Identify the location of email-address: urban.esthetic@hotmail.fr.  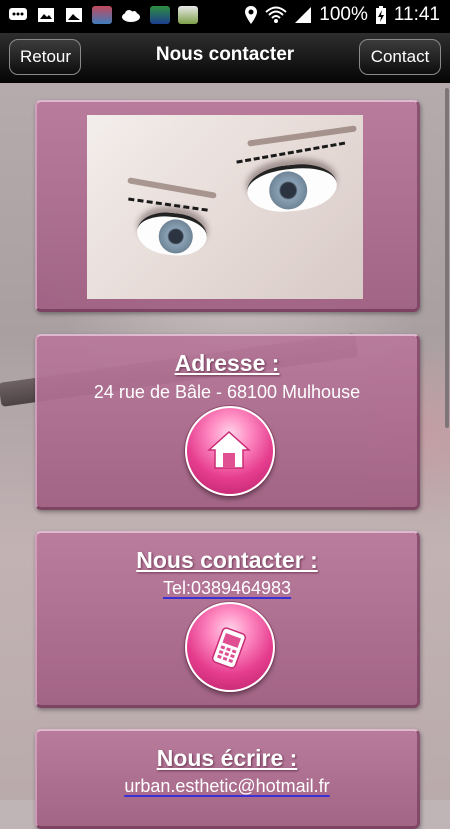
(226, 786).